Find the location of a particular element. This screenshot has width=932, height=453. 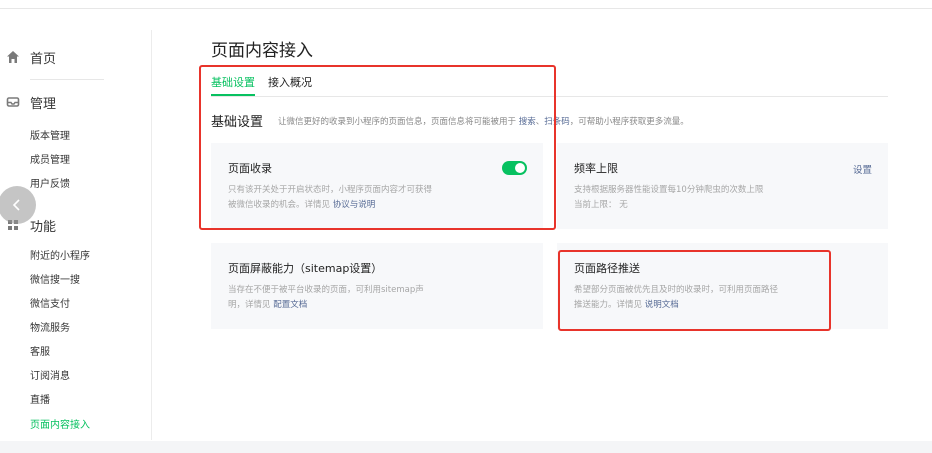

card-frequency-title: 频率上限 is located at coordinates (596, 168).